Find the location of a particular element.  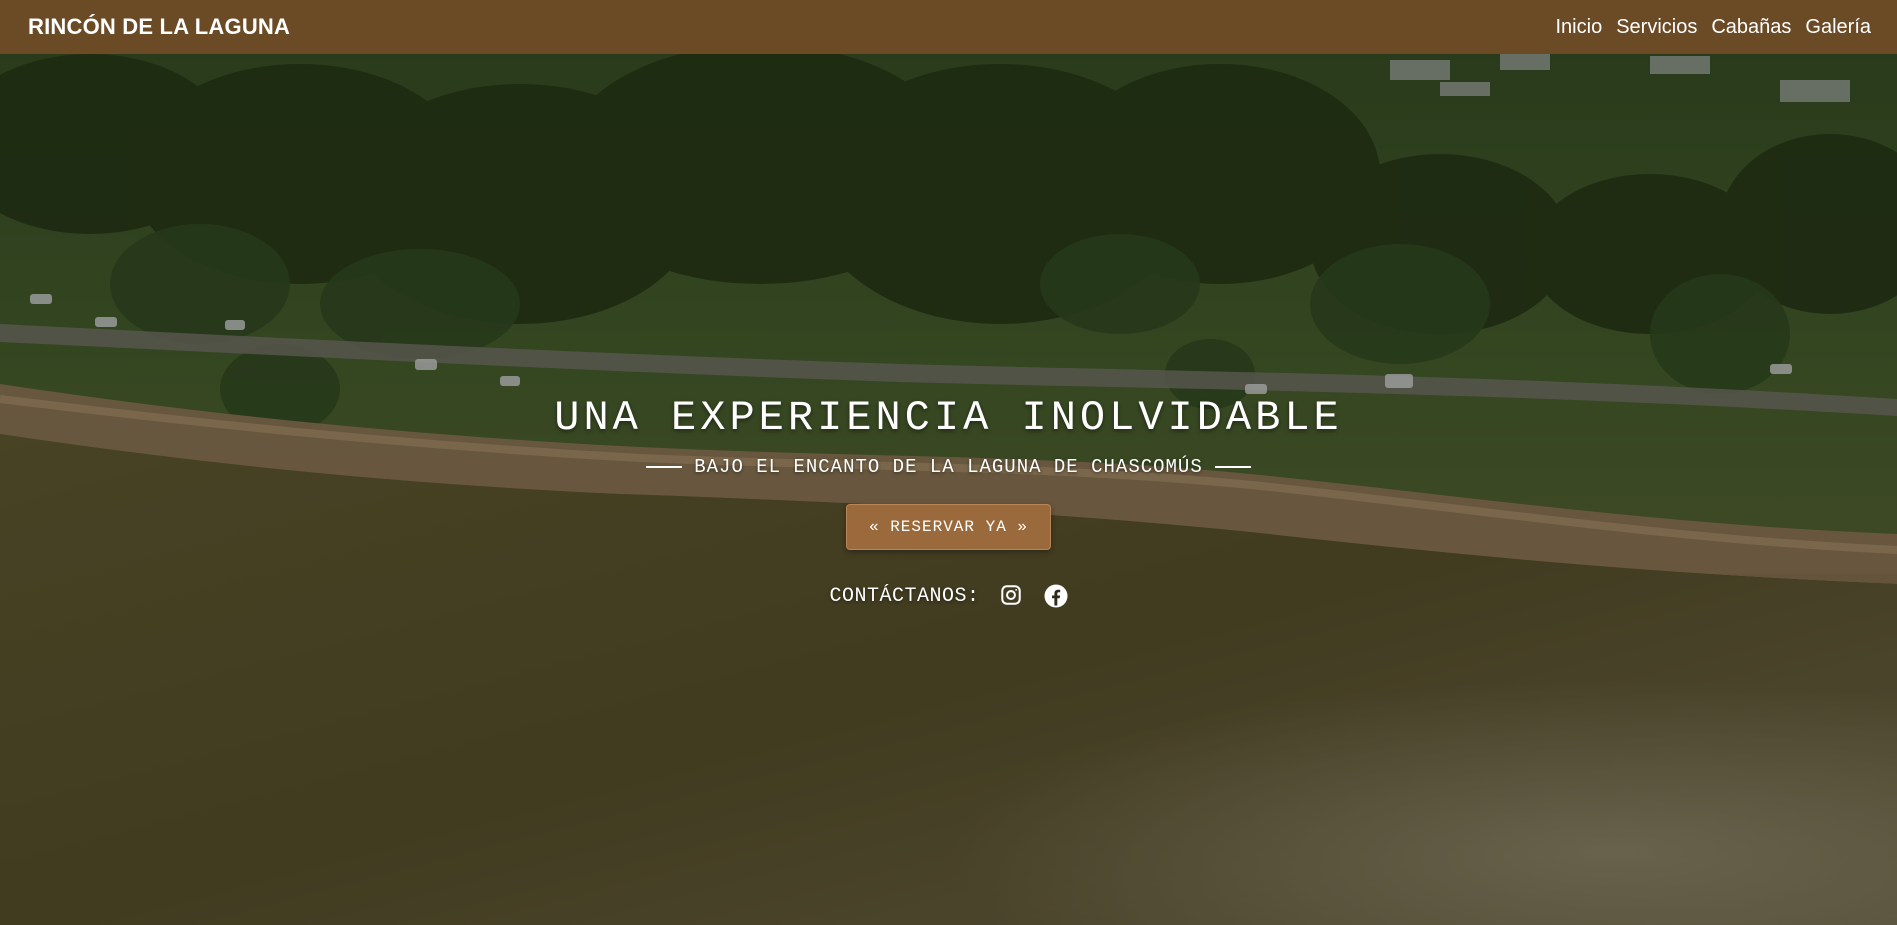

nav-link-inicio: Inicio is located at coordinates (1579, 27).